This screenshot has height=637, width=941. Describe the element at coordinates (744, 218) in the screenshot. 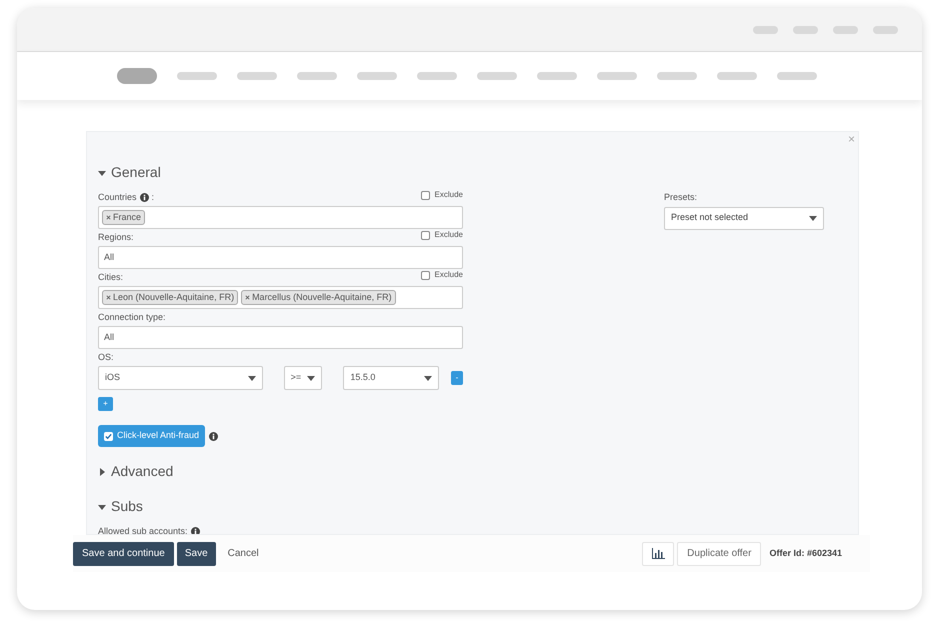

I see `presets-select: Preset not selected` at that location.